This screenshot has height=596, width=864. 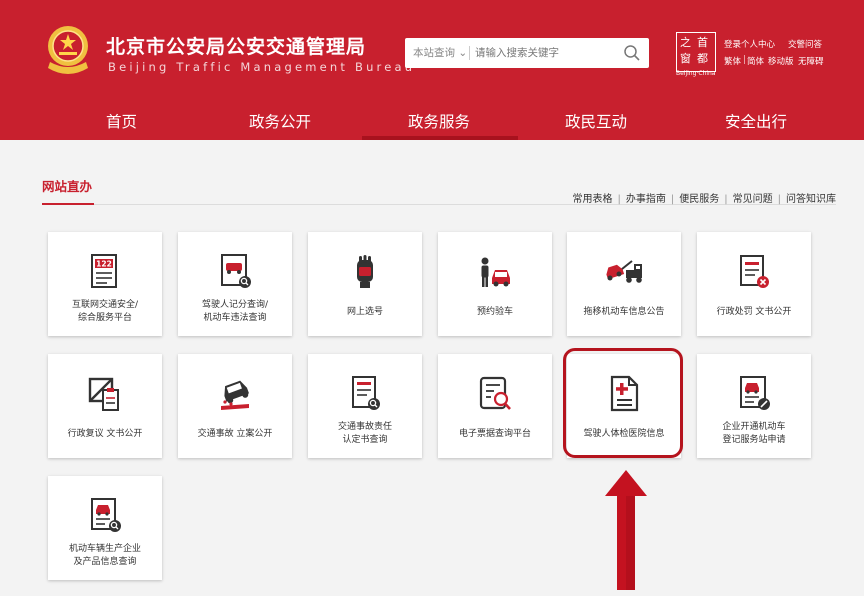 I want to click on highlight-ring, so click(x=623, y=403).